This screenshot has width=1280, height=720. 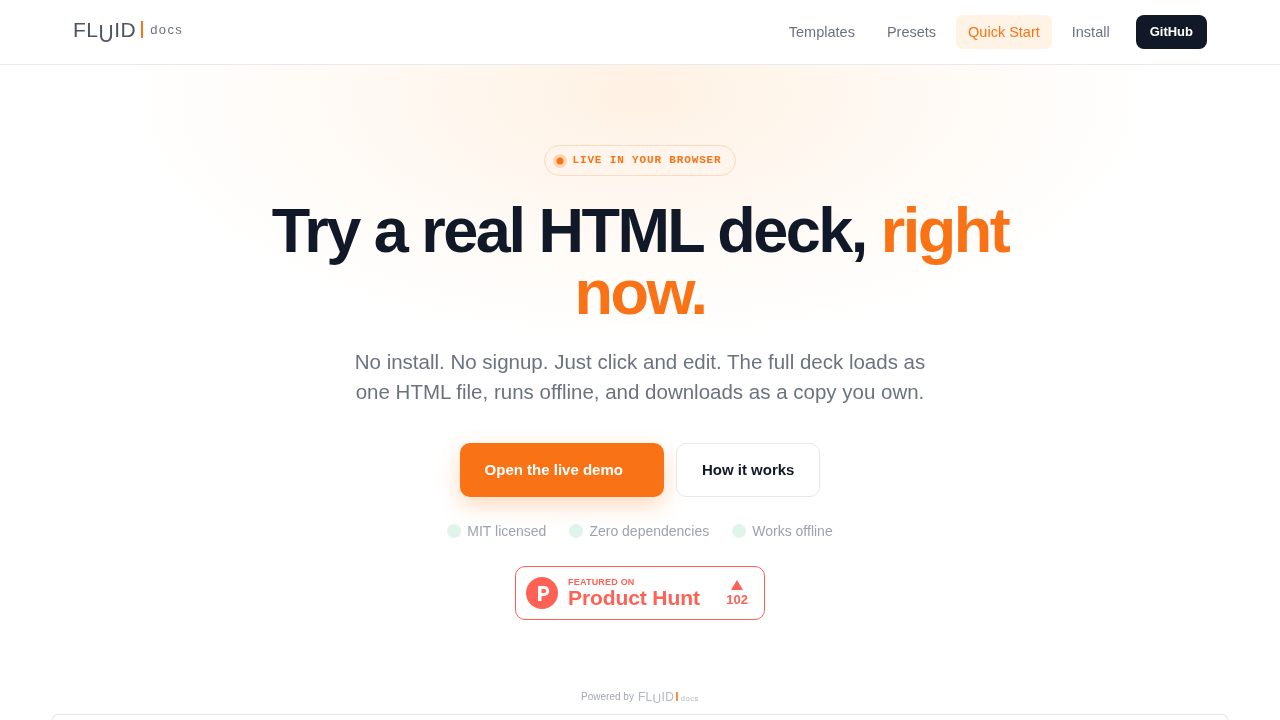 I want to click on logo-link: FLUID docs, so click(x=128, y=29).